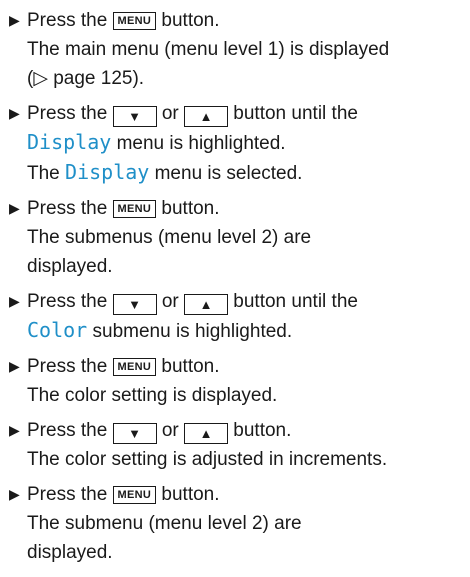  Describe the element at coordinates (169, 237) in the screenshot. I see `result-text: The submenus (menu level 2) are` at that location.